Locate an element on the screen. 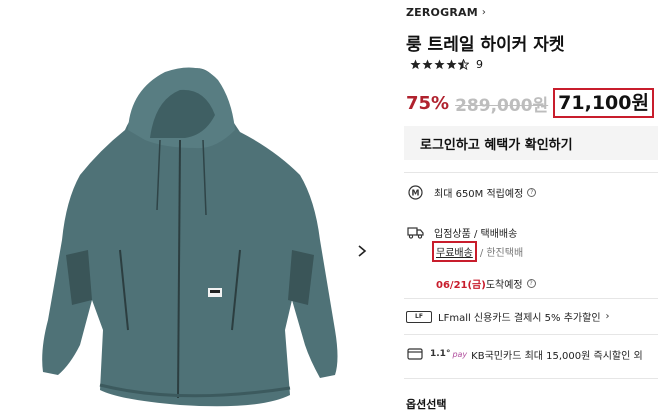  mileage-icon: M is located at coordinates (415, 192).